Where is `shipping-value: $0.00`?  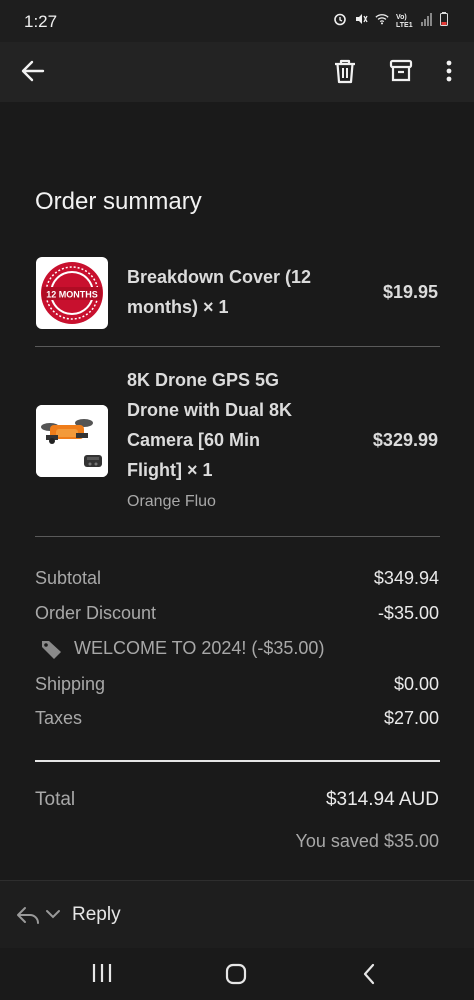 shipping-value: $0.00 is located at coordinates (416, 684).